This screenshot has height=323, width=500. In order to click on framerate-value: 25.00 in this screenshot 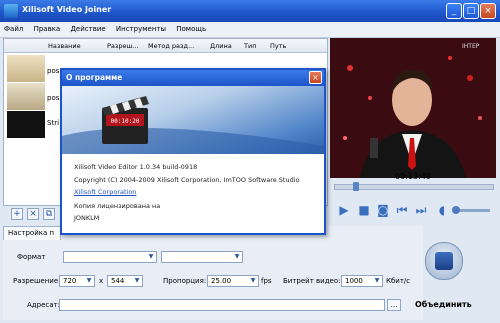, I will do `click(221, 281)`.